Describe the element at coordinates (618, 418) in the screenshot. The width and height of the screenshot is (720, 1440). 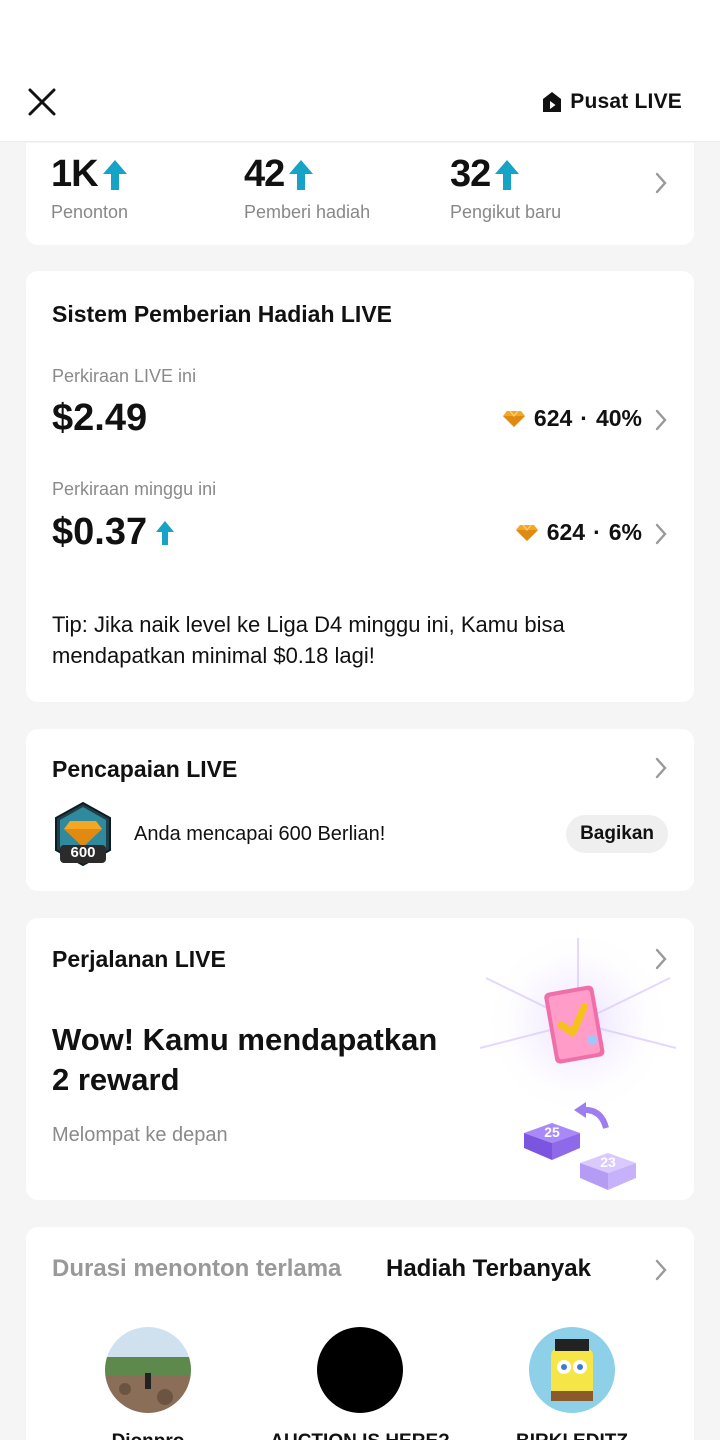
I see `live-percent: 40%` at that location.